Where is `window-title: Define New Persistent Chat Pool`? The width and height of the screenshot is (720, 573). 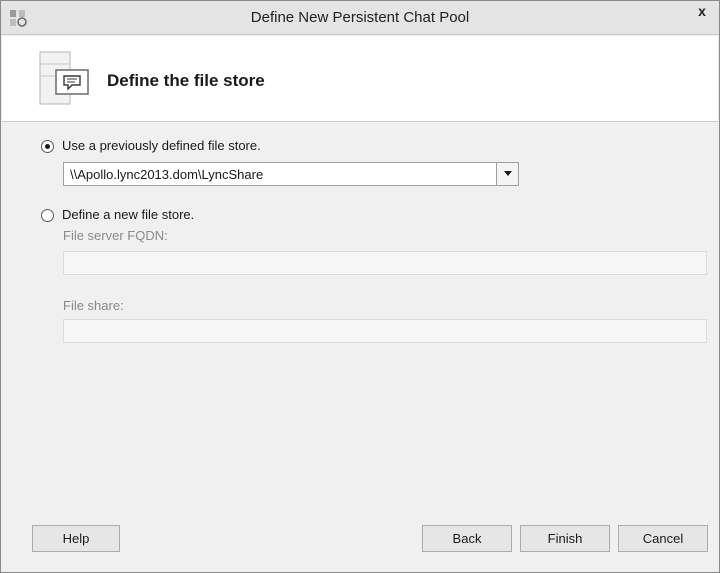 window-title: Define New Persistent Chat Pool is located at coordinates (360, 17).